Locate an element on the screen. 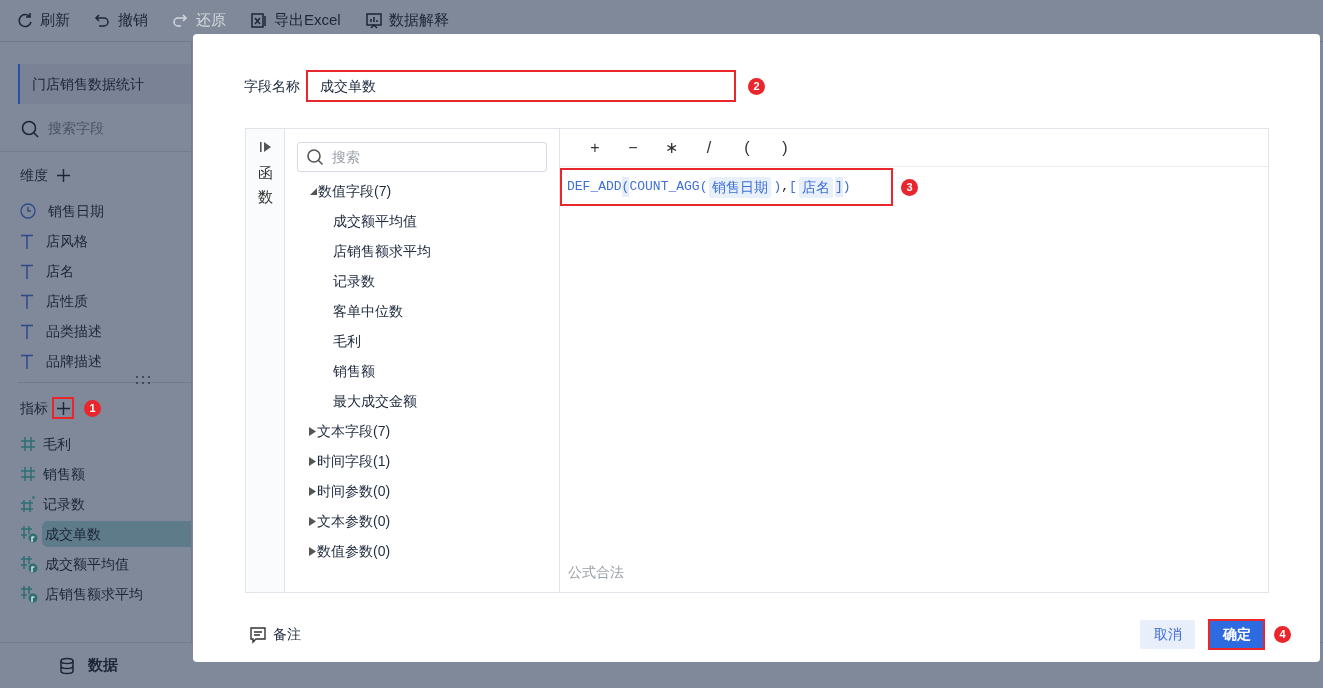  toolbar-button: 撤销 is located at coordinates (121, 20).